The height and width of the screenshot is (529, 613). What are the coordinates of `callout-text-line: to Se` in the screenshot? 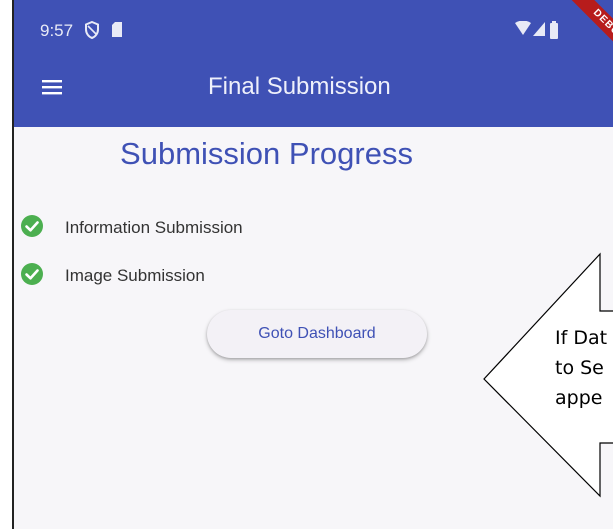 It's located at (579, 368).